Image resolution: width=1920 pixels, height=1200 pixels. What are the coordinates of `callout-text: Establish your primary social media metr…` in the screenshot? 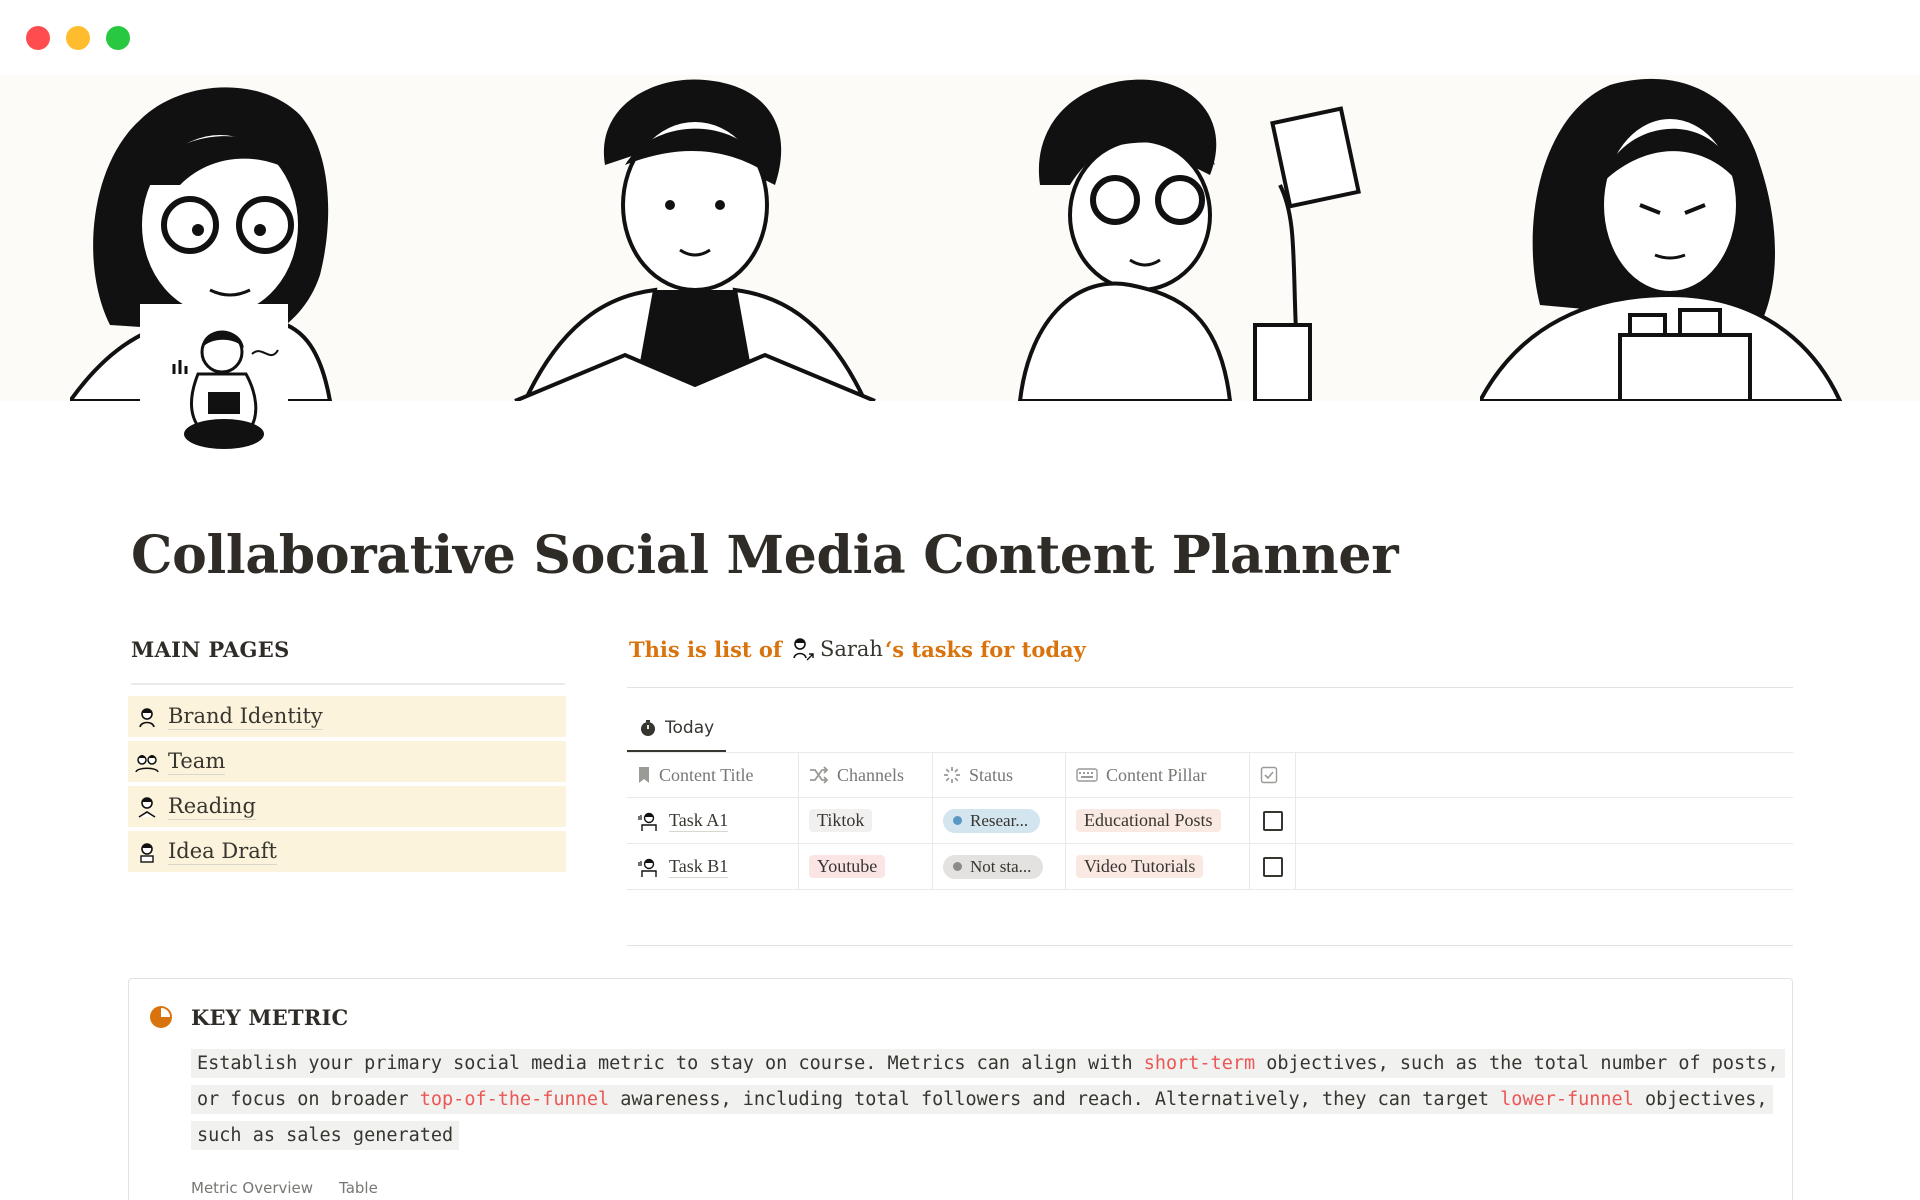 It's located at (988, 1099).